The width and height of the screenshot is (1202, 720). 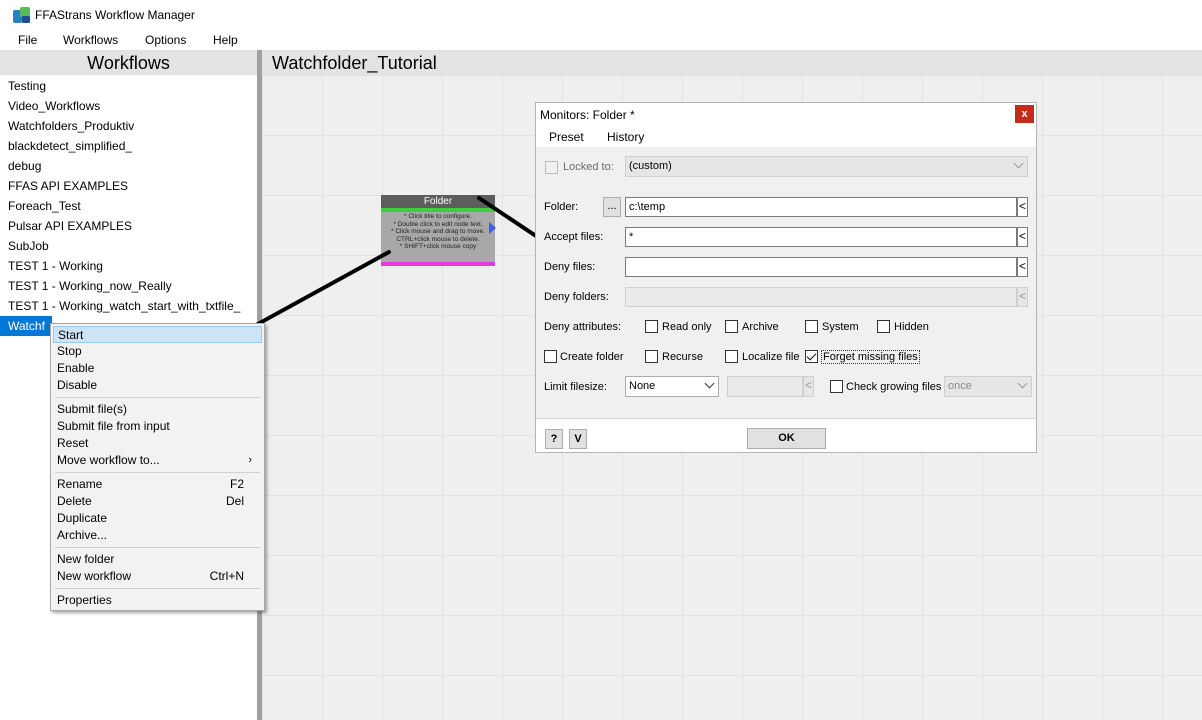 I want to click on limit-filesize-select: None, so click(x=672, y=386).